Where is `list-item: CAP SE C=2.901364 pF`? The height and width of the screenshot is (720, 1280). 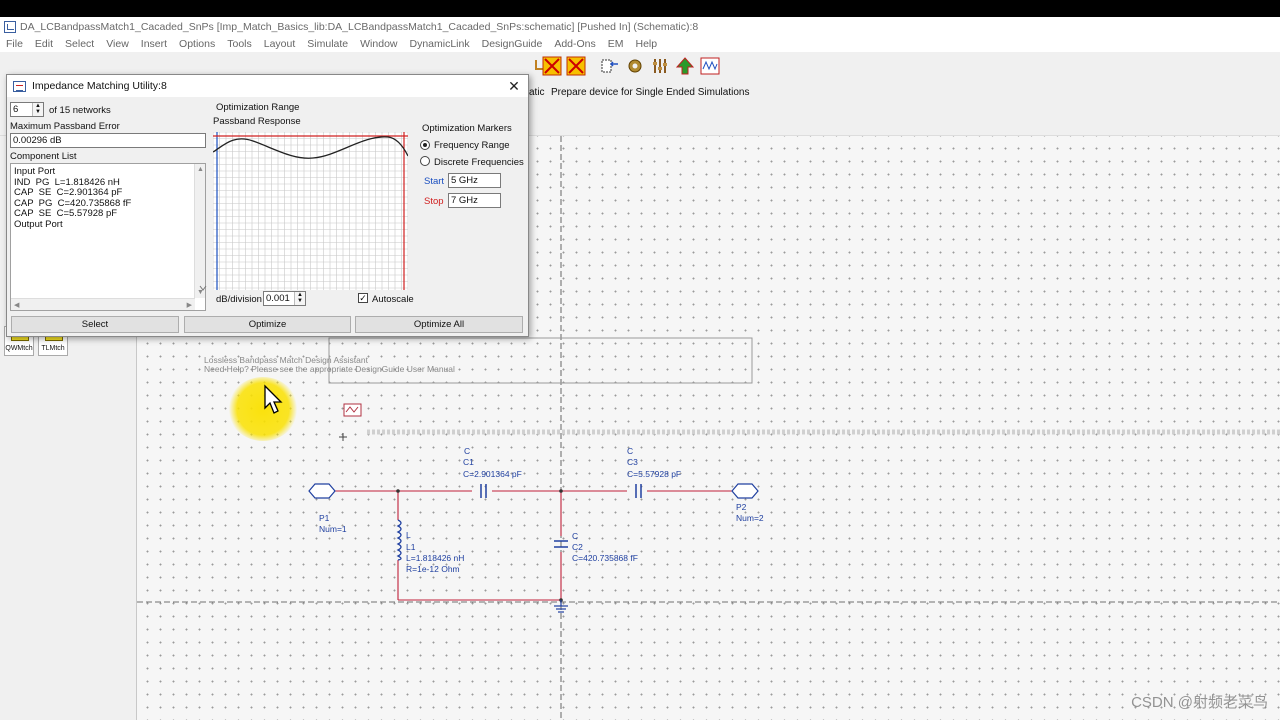 list-item: CAP SE C=2.901364 pF is located at coordinates (108, 193).